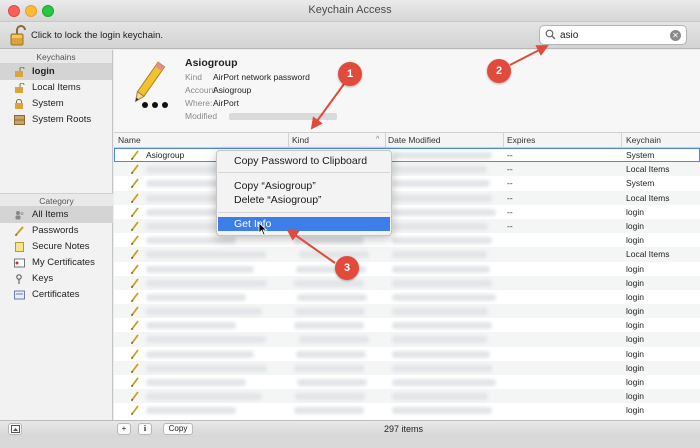 The height and width of the screenshot is (448, 700). What do you see at coordinates (300, 140) in the screenshot?
I see `column-header-kind: Kind` at bounding box center [300, 140].